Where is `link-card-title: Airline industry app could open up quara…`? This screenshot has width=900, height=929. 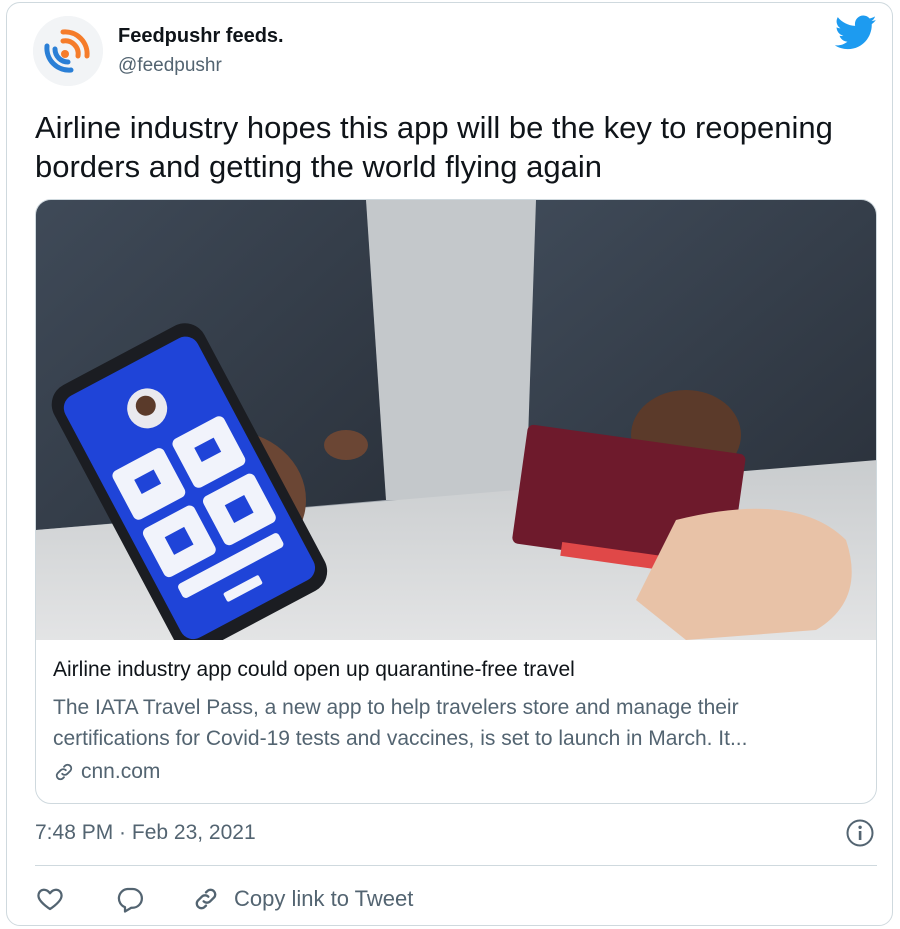 link-card-title: Airline industry app could open up quara… is located at coordinates (314, 669).